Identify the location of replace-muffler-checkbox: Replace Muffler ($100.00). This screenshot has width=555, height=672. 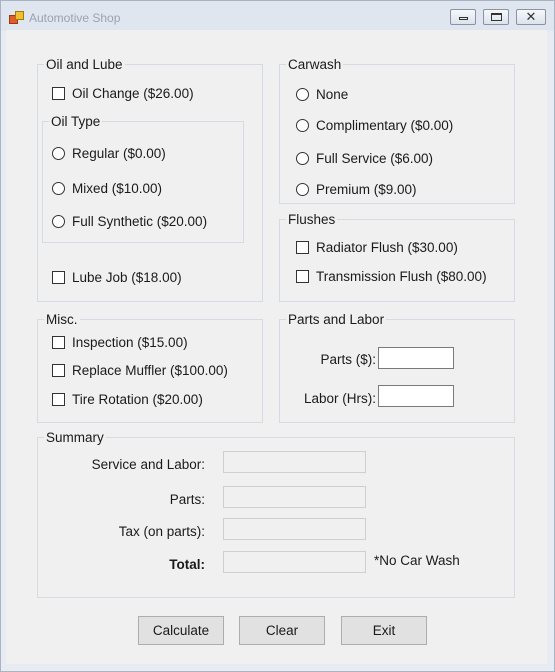
(140, 370).